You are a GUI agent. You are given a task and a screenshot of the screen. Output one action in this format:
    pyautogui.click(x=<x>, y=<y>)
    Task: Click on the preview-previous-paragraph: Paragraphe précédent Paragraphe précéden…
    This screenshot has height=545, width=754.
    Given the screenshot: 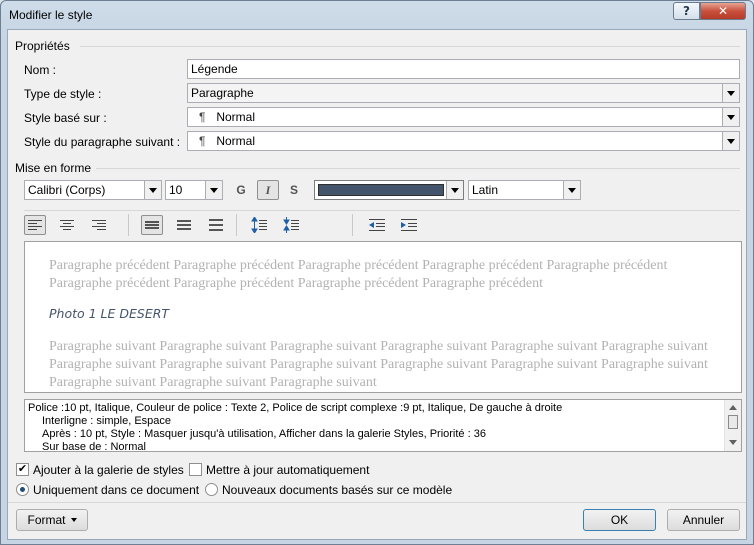 What is the action you would take?
    pyautogui.click(x=358, y=274)
    